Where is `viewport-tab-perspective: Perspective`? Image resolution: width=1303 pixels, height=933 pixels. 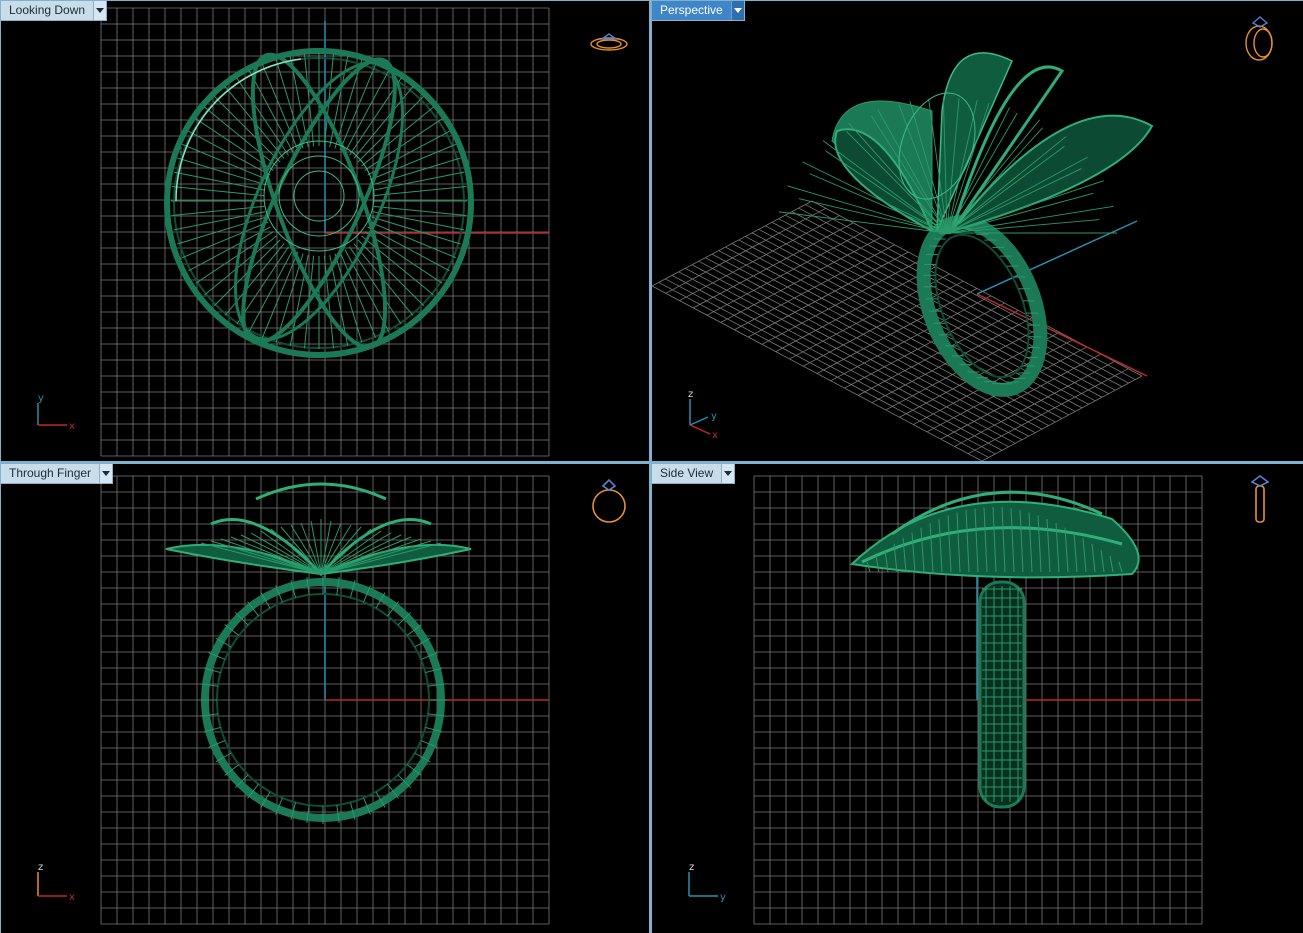 viewport-tab-perspective: Perspective is located at coordinates (698, 11).